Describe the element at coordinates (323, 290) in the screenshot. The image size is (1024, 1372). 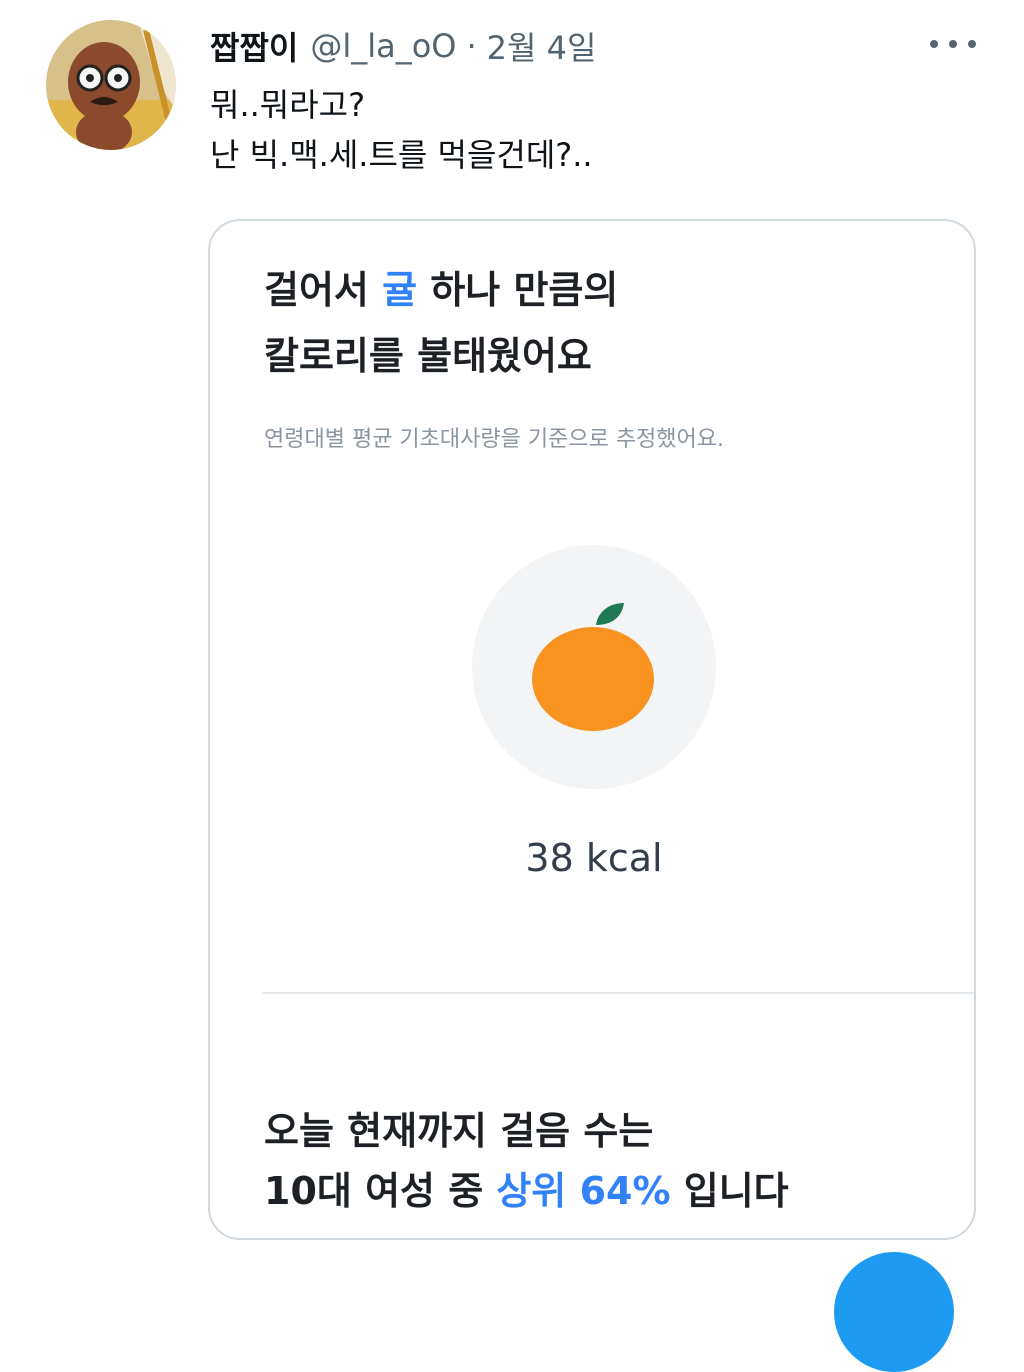
I see `headline-text: 걸어서` at that location.